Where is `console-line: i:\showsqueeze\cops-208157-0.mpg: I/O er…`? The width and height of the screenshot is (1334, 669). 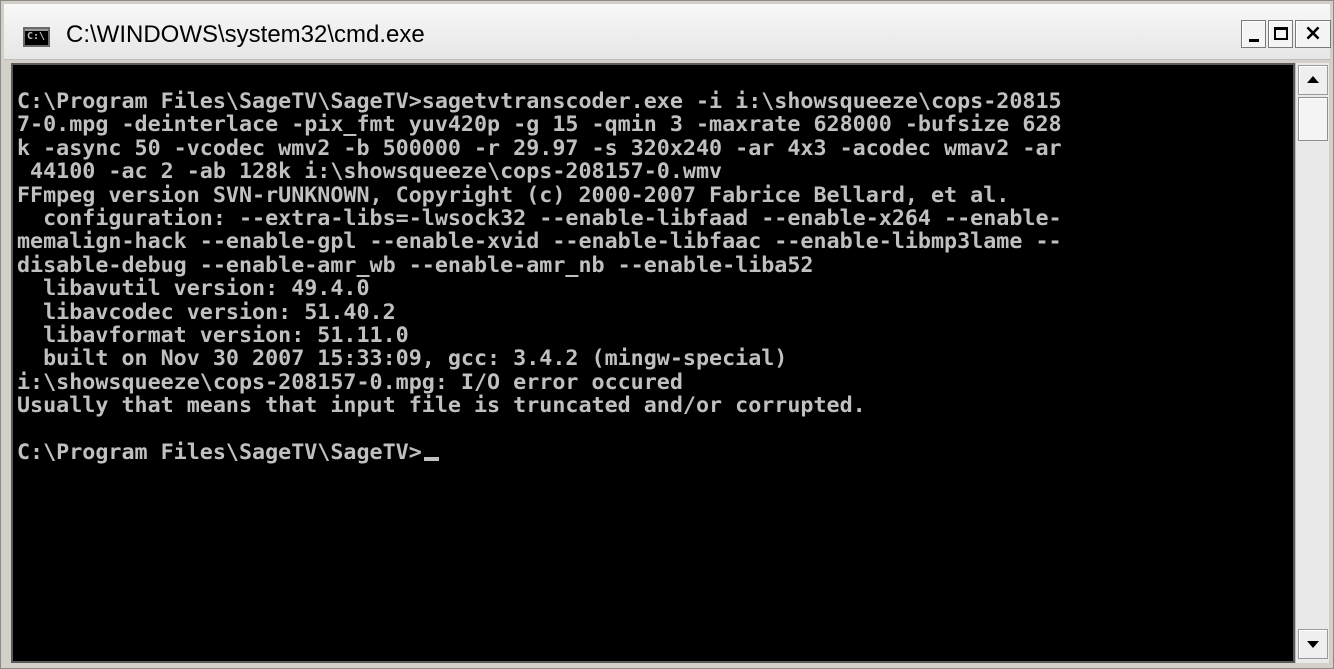 console-line: i:\showsqueeze\cops-208157-0.mpg: I/O er… is located at coordinates (539, 382).